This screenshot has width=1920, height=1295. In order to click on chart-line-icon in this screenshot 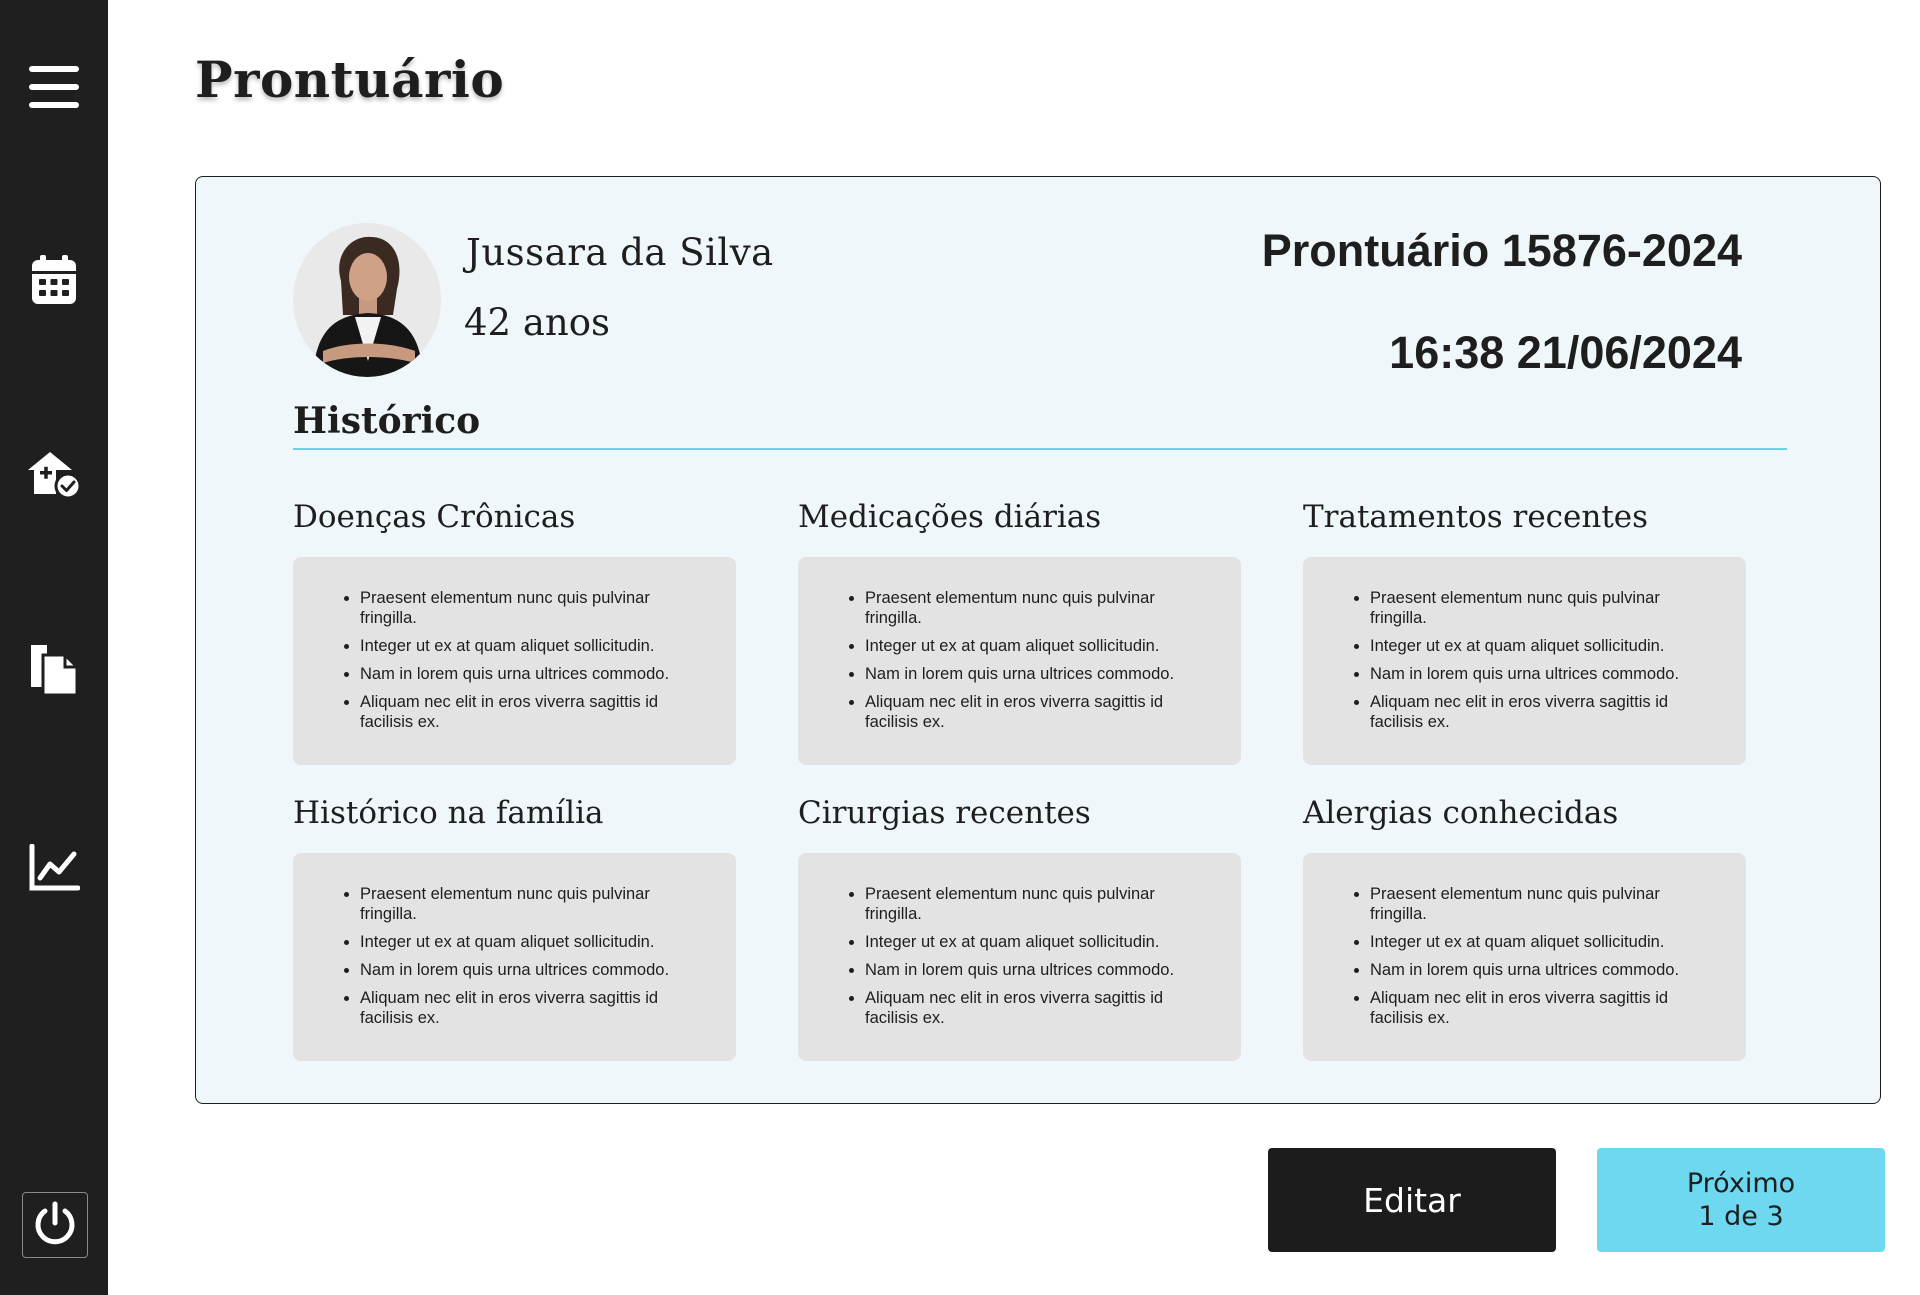, I will do `click(54, 867)`.